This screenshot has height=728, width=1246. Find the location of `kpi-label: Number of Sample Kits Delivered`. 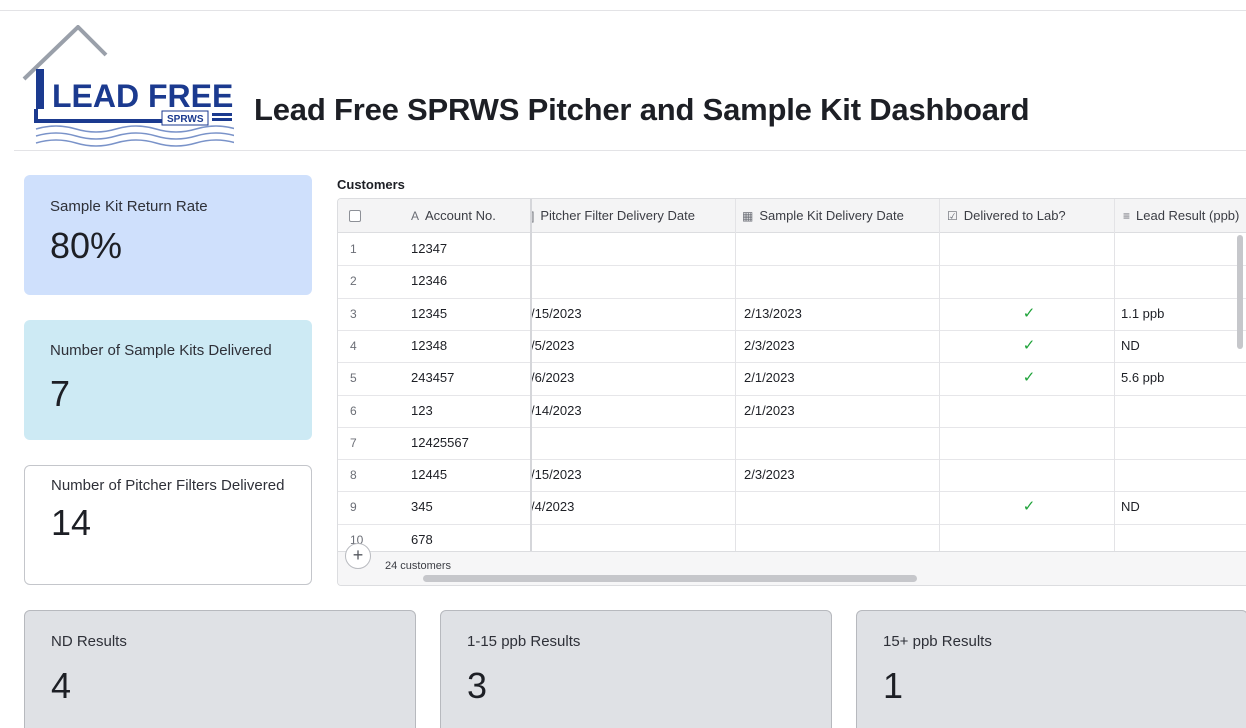

kpi-label: Number of Sample Kits Delivered is located at coordinates (161, 350).